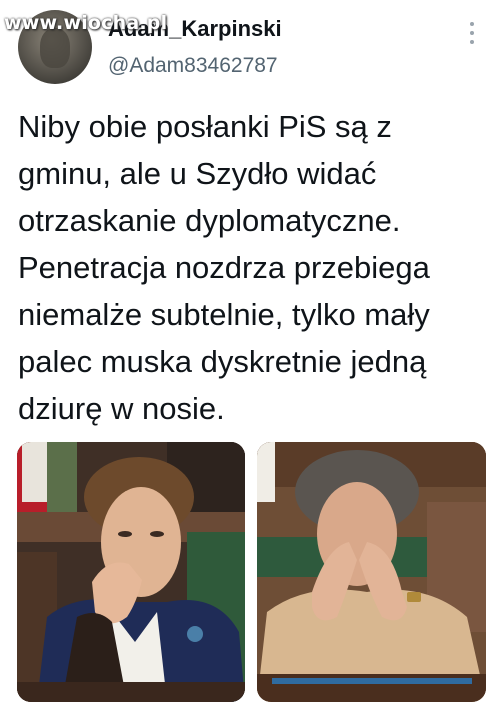 This screenshot has width=502, height=720. What do you see at coordinates (193, 66) in the screenshot?
I see `user-handle: @Adam83462787` at bounding box center [193, 66].